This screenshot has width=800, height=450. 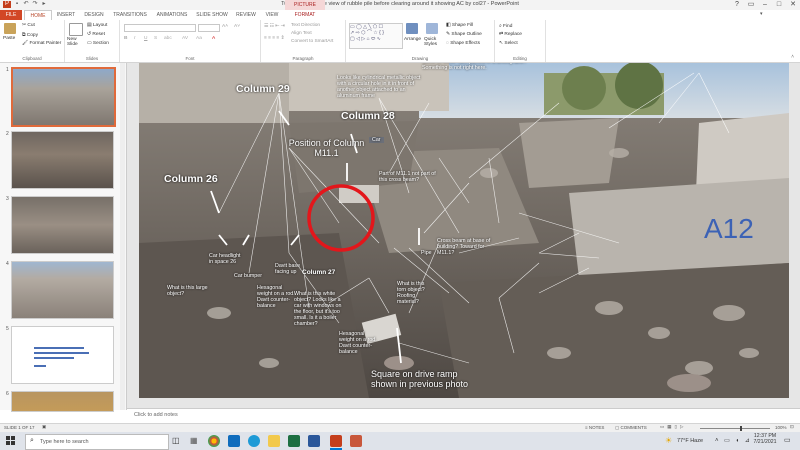 I want to click on section-label: Section, so click(x=100, y=43).